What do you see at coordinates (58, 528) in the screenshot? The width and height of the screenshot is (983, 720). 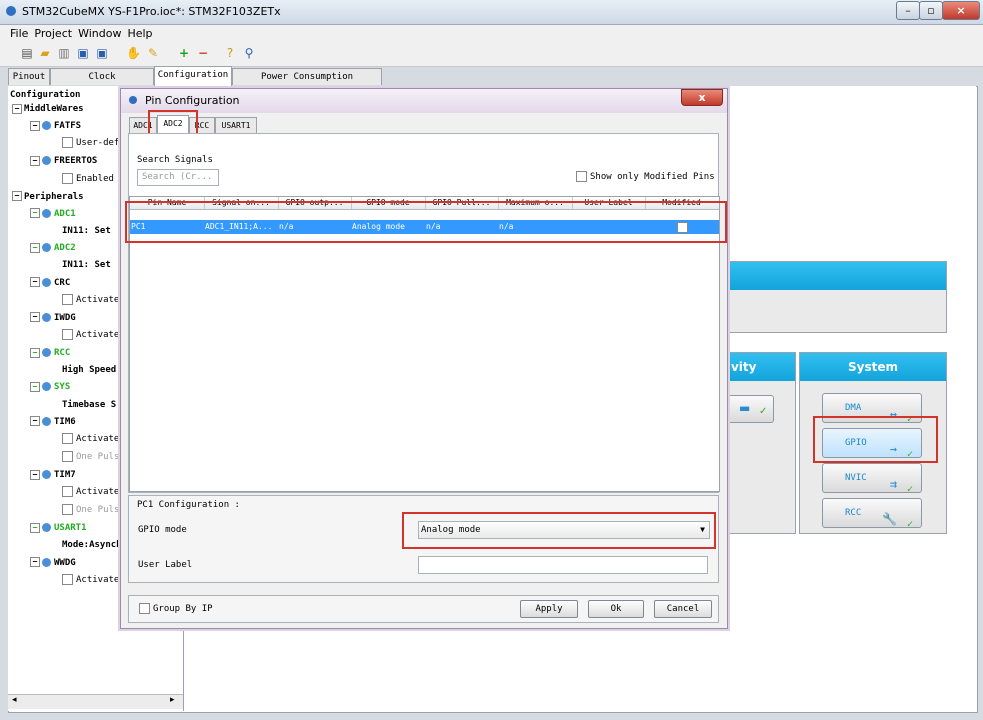 I see `tree-item: − USART1` at bounding box center [58, 528].